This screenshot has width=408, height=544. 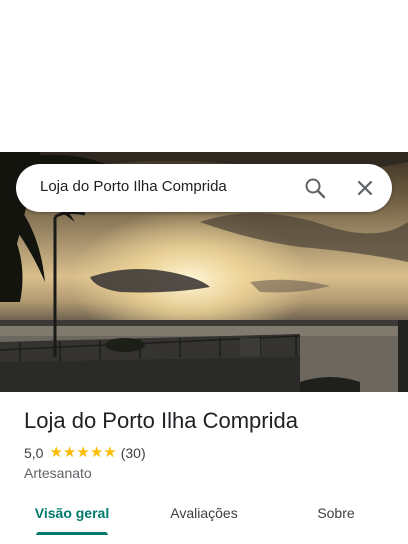 I want to click on search-input: Loja do Porto Ilha Comprida, so click(x=133, y=186).